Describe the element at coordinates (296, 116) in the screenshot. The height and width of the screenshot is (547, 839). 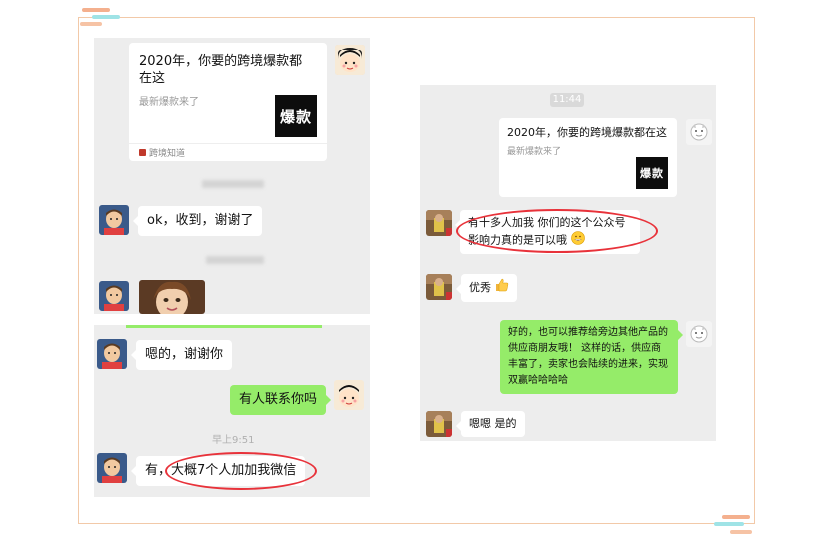
I see `card-thumbnail: 爆款` at that location.